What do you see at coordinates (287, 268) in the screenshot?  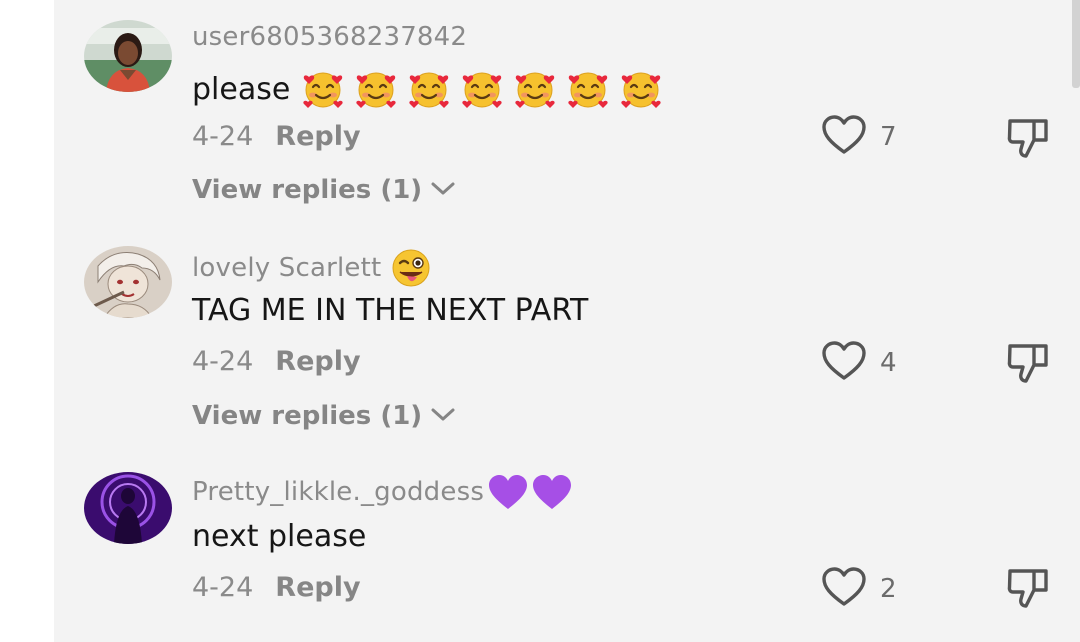 I see `comment-username-label: lovely Scarlett` at bounding box center [287, 268].